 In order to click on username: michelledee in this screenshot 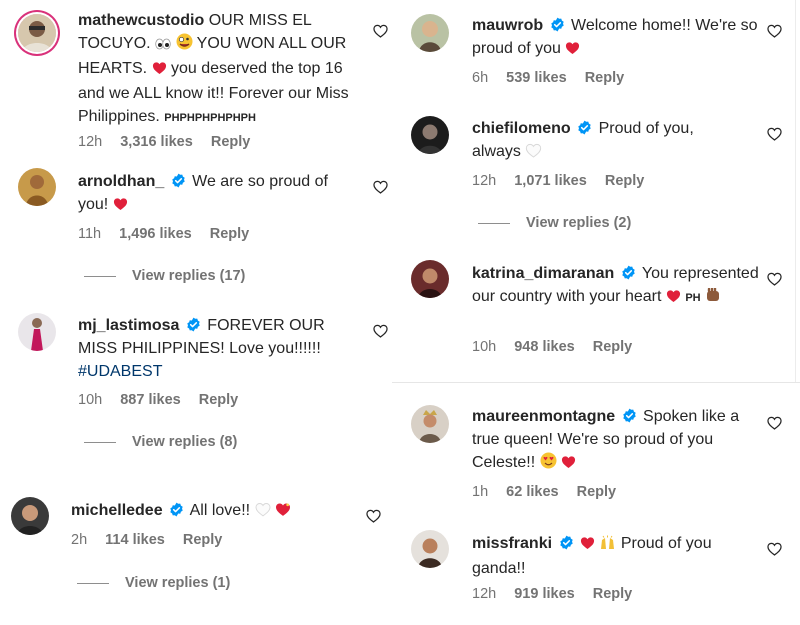, I will do `click(117, 510)`.